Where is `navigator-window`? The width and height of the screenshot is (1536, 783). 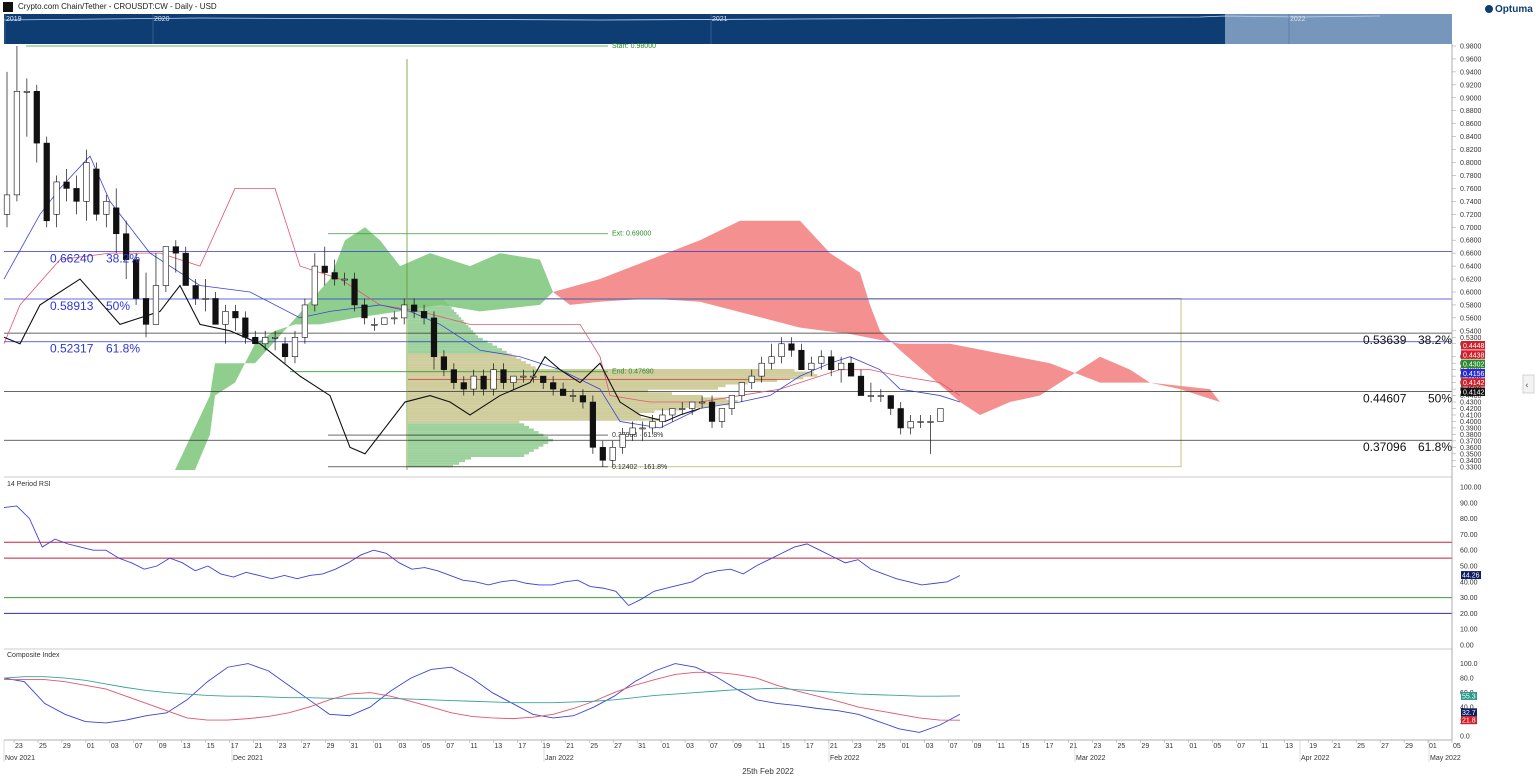 navigator-window is located at coordinates (1338, 29).